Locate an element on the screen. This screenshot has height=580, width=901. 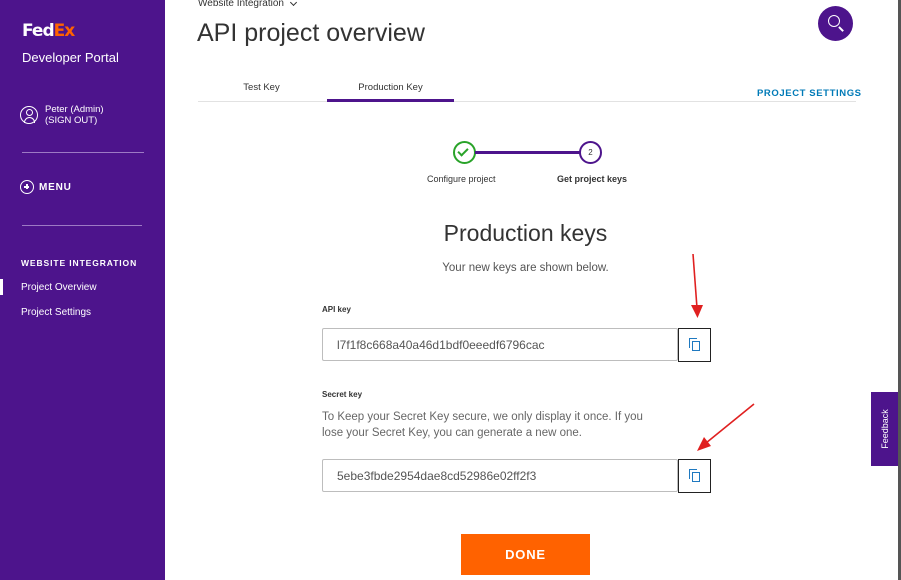
step-current-indicator: 2 is located at coordinates (590, 152).